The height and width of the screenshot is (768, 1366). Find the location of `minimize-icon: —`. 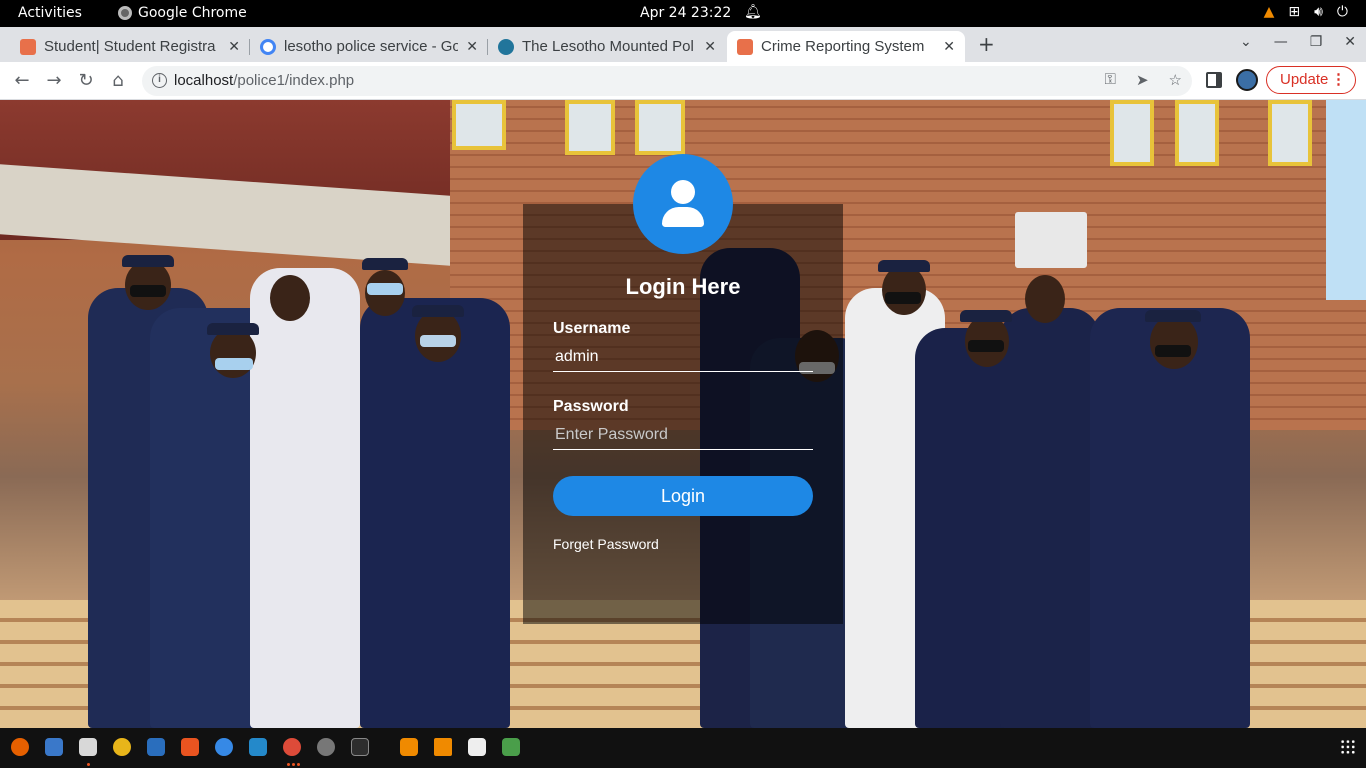

minimize-icon: — is located at coordinates (1281, 42).